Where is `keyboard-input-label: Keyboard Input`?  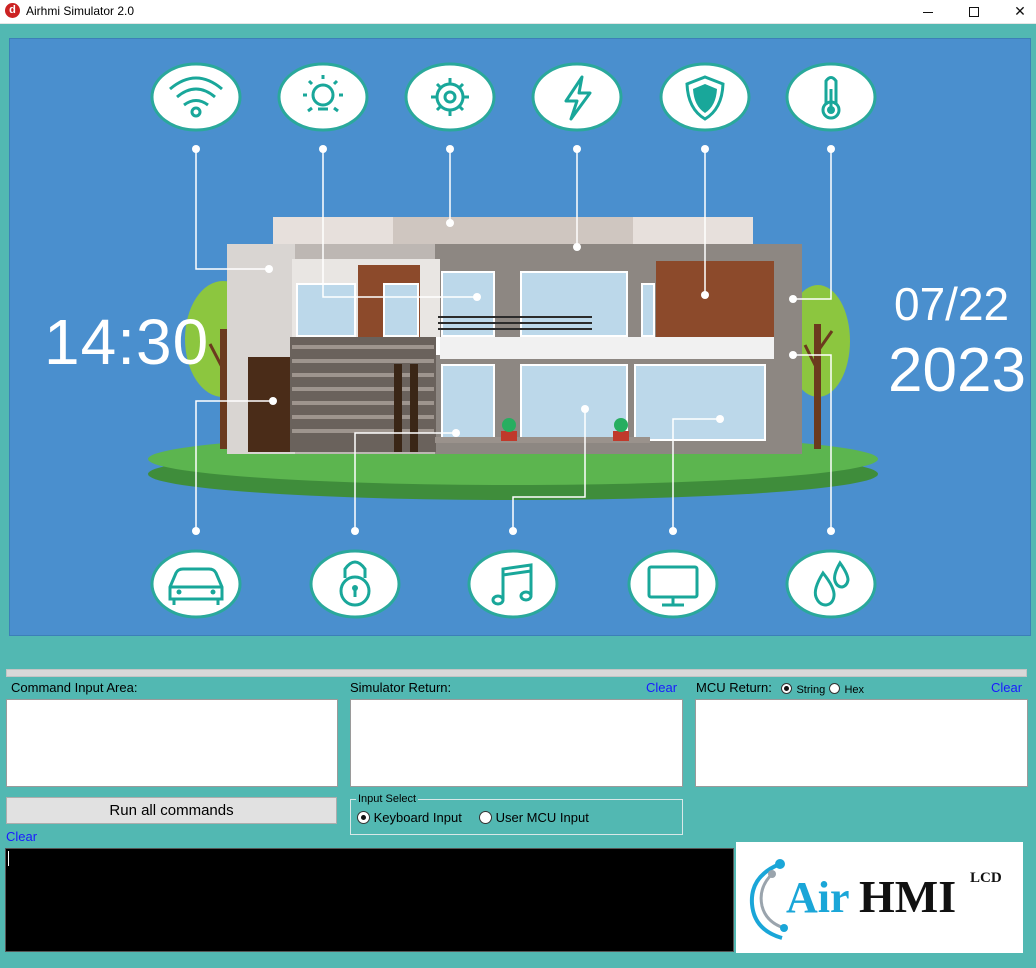
keyboard-input-label: Keyboard Input is located at coordinates (417, 817).